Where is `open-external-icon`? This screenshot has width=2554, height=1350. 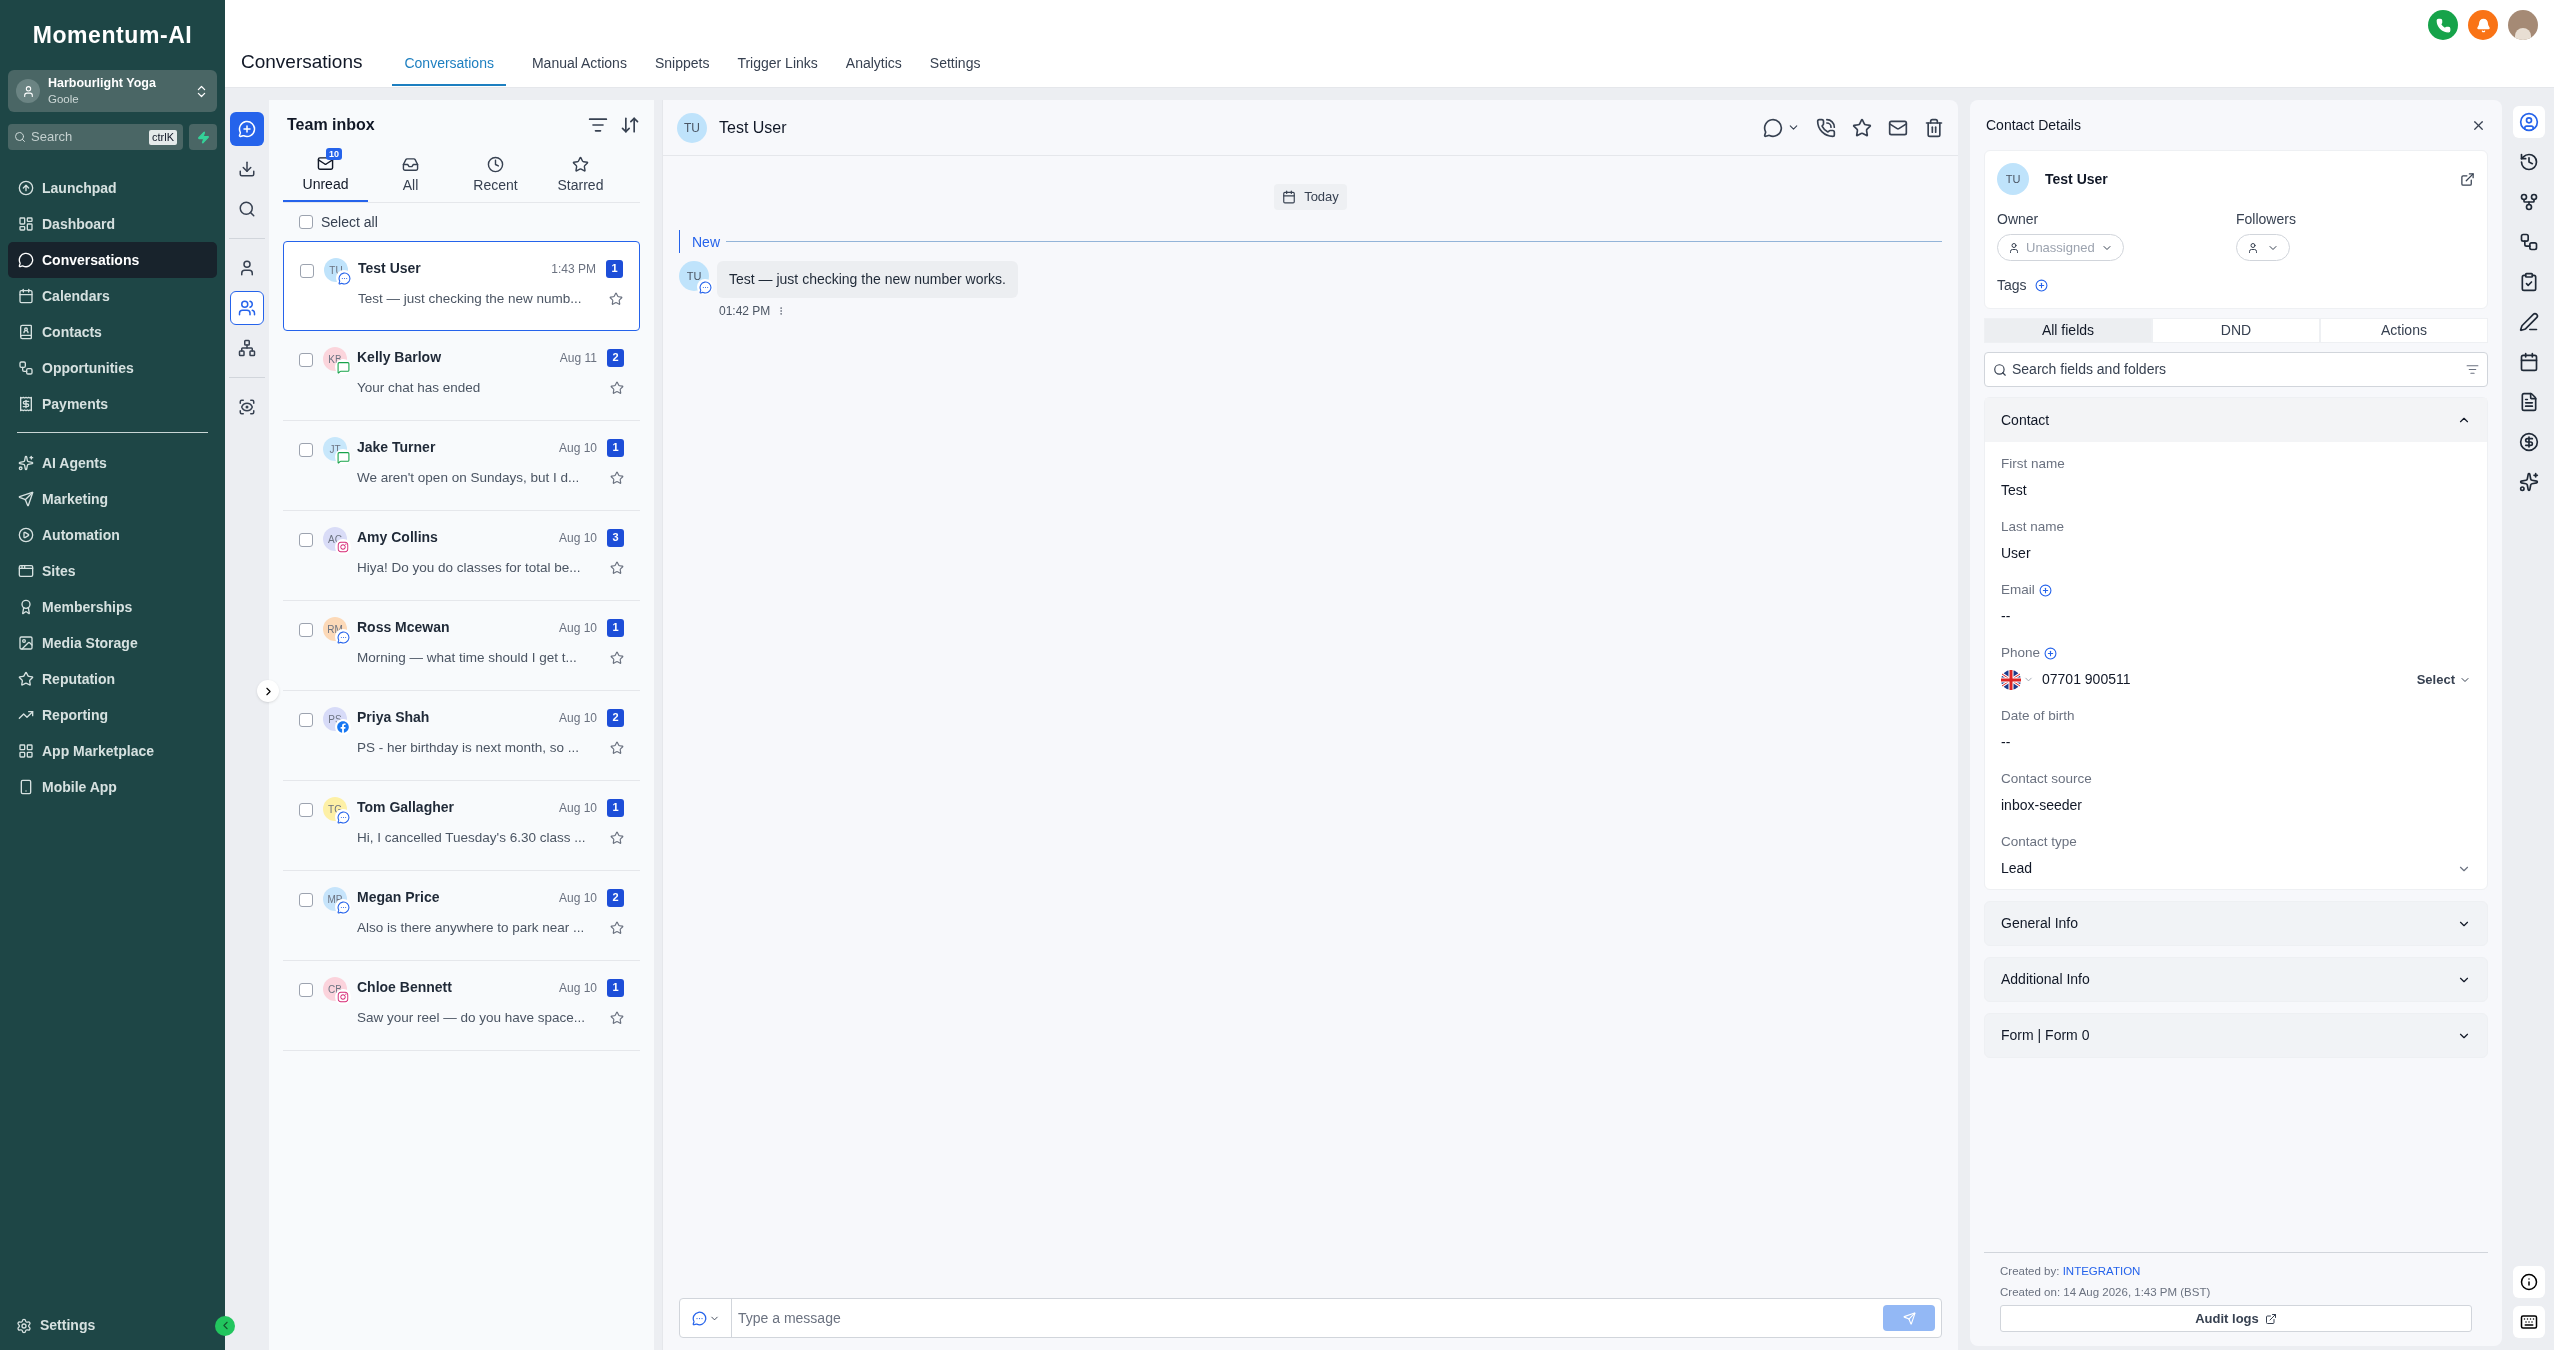
open-external-icon is located at coordinates (2467, 179).